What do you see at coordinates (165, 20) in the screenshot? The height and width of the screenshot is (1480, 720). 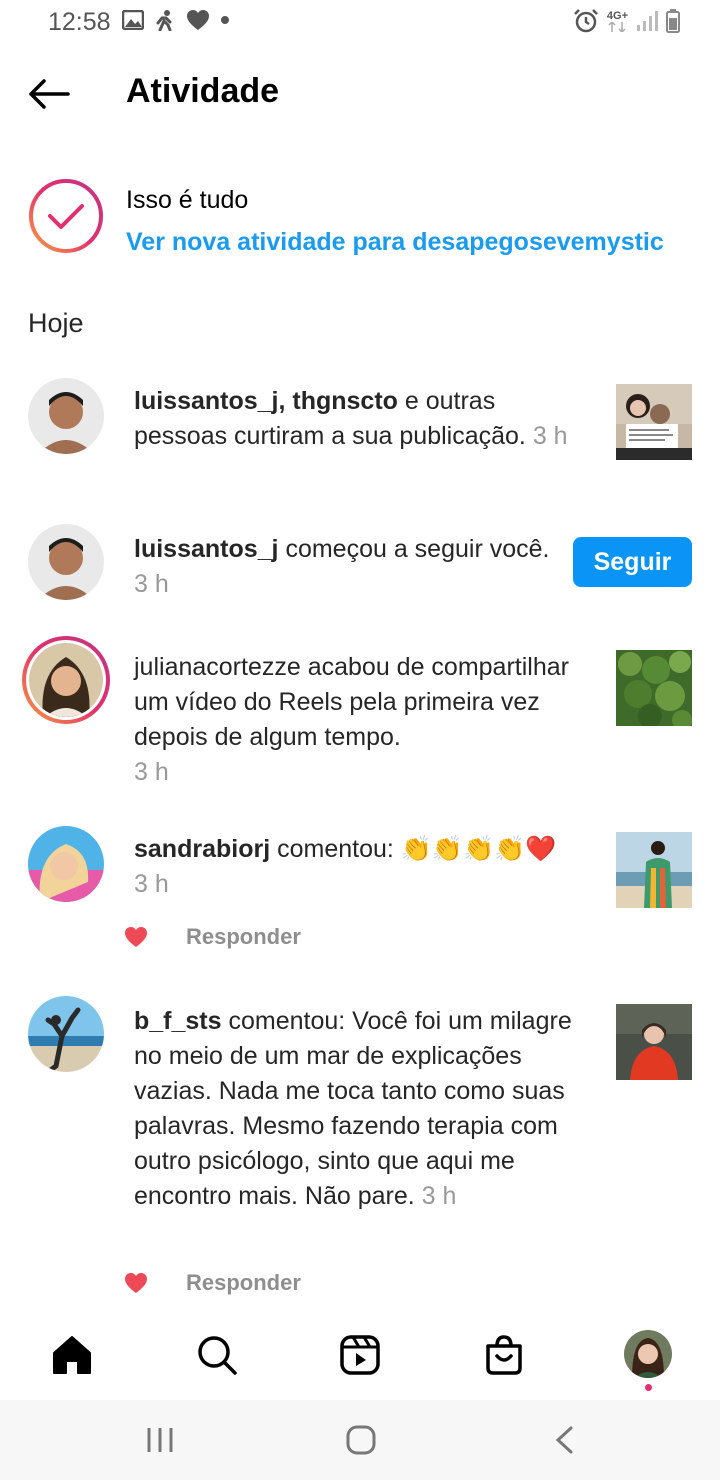 I see `fitness-icon` at bounding box center [165, 20].